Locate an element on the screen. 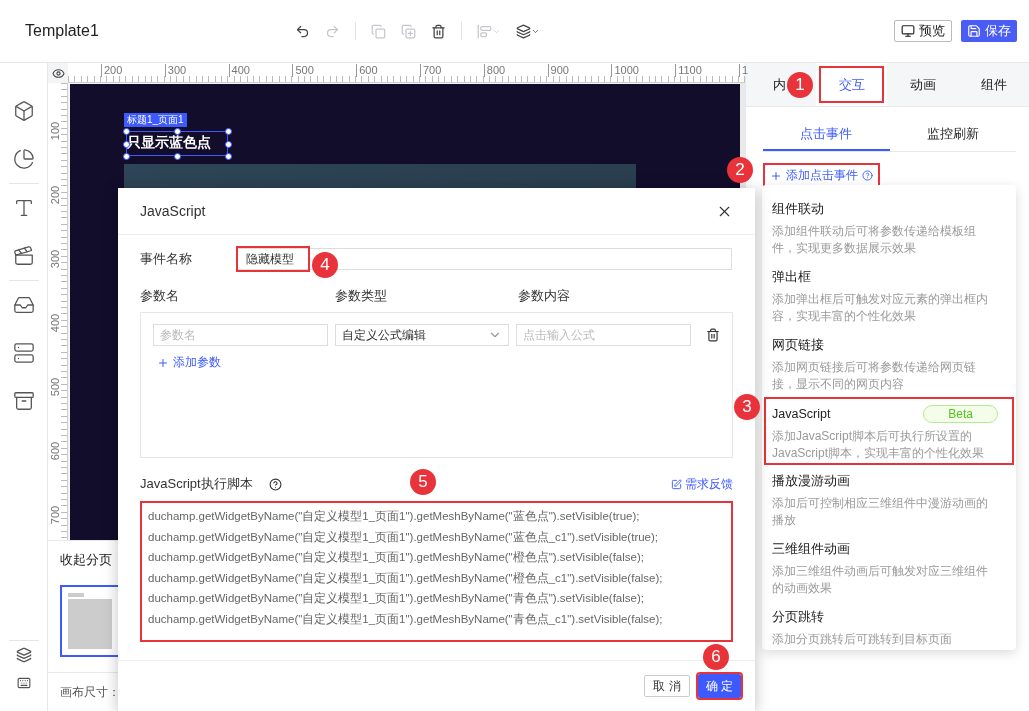  dialog-title: JavaScript is located at coordinates (173, 211).